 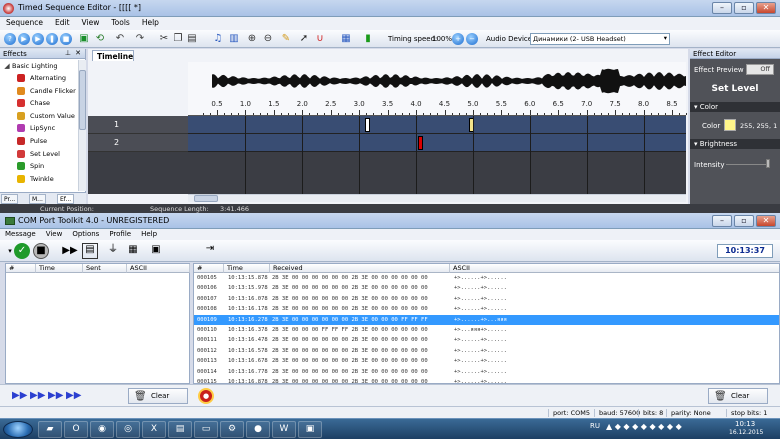 What do you see at coordinates (84, 39) in the screenshot?
I see `save-icon: ▣` at bounding box center [84, 39].